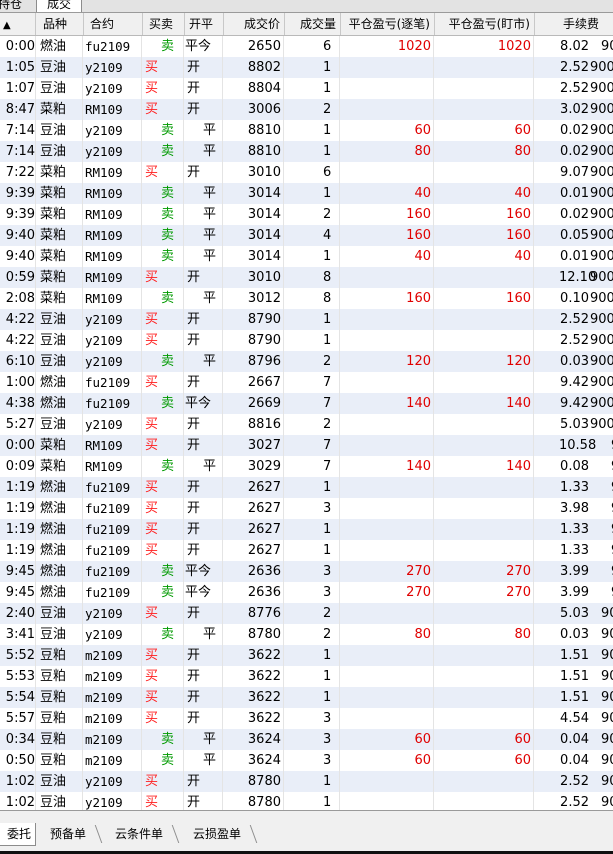  I want to click on cell-fee: 3.999, so click(574, 571).